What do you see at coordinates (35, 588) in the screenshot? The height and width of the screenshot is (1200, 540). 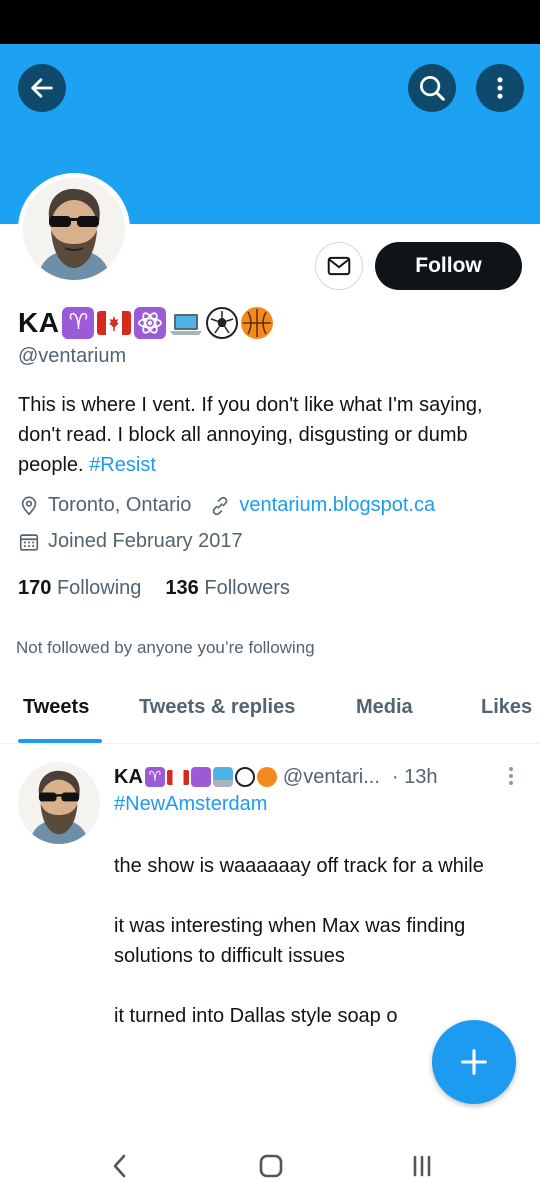 I see `following-count: 170` at bounding box center [35, 588].